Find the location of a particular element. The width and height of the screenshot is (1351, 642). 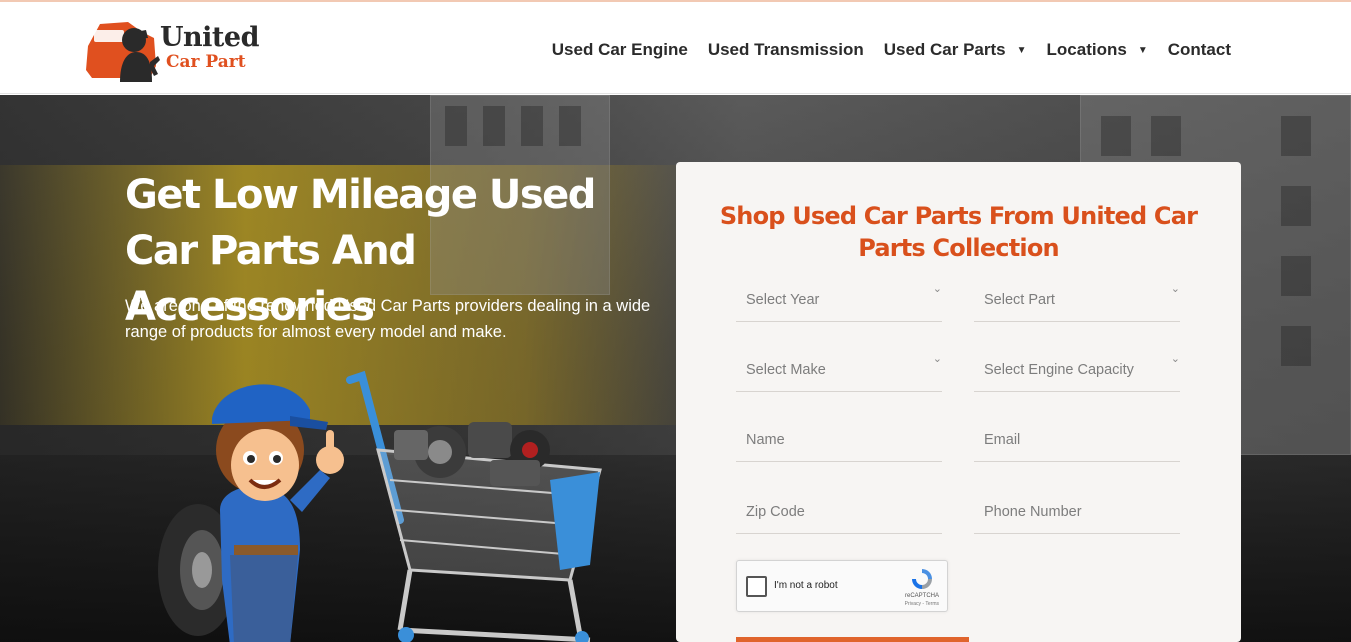

select-year-dropdown: Select Year ⌄ is located at coordinates (839, 300).